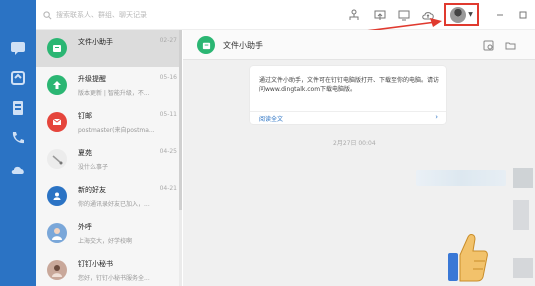 The height and width of the screenshot is (286, 535). What do you see at coordinates (523, 15) in the screenshot?
I see `maximize-icon` at bounding box center [523, 15].